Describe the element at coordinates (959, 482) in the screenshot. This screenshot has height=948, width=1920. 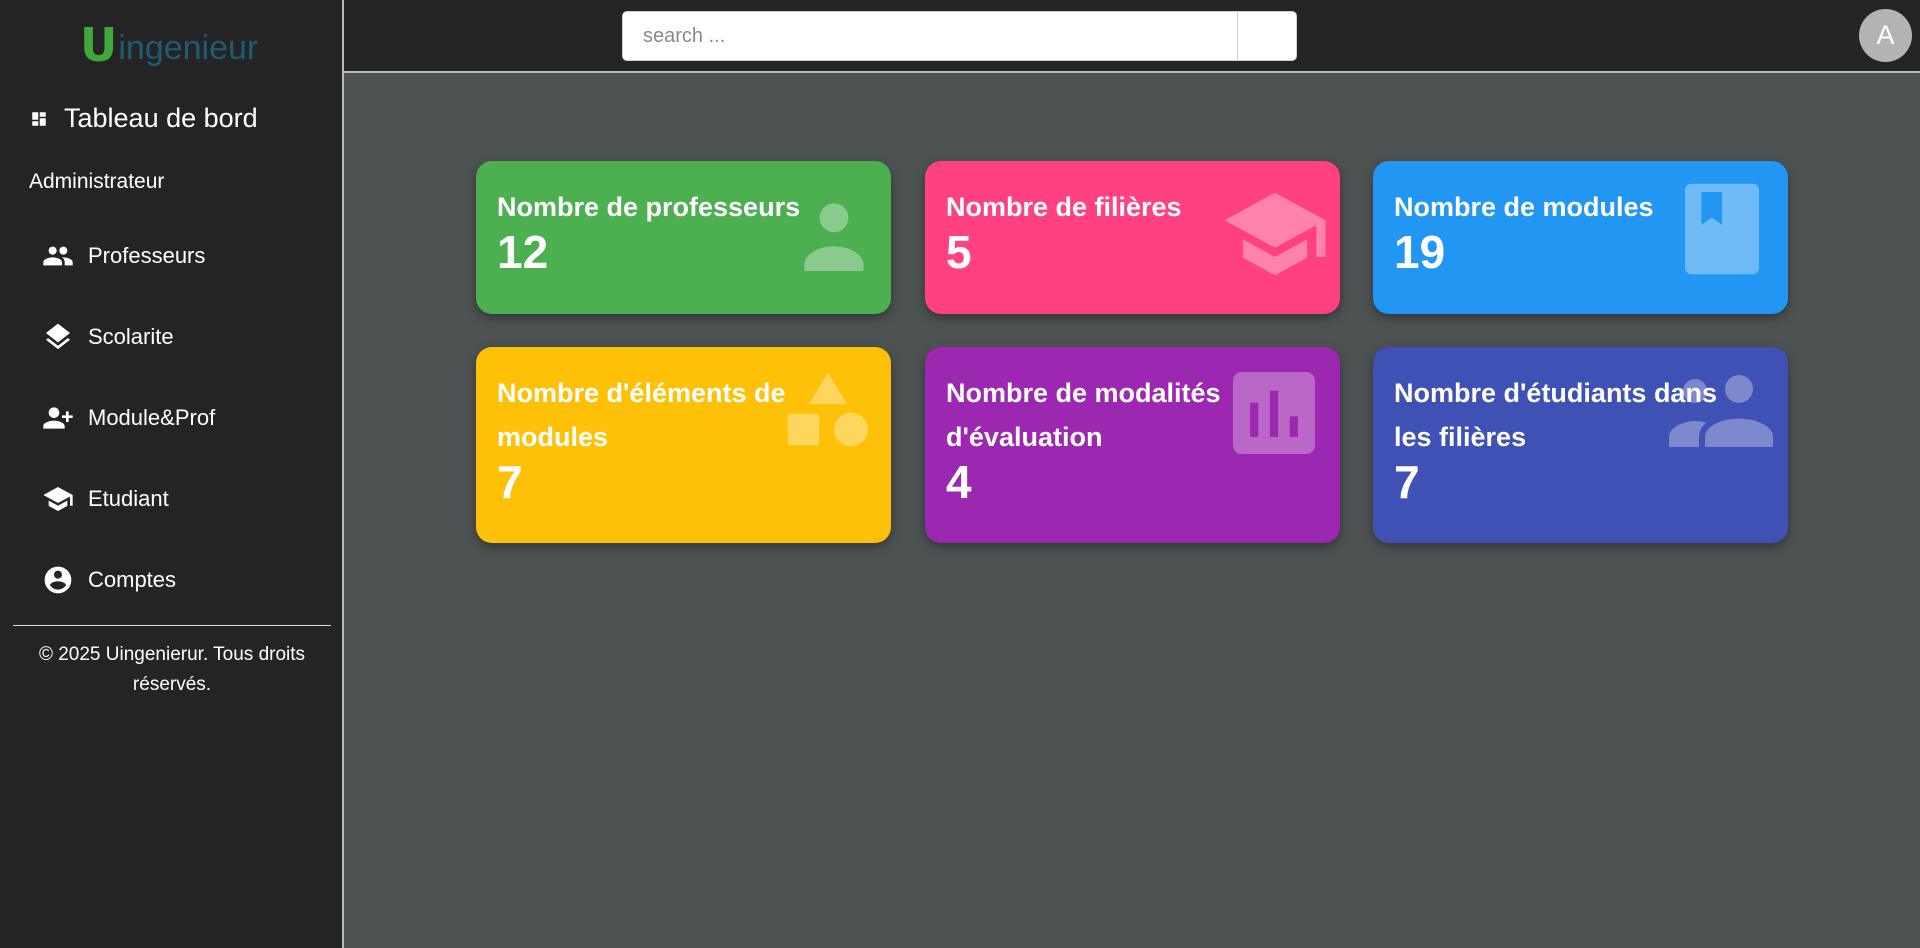
I see `card-value: 4` at that location.